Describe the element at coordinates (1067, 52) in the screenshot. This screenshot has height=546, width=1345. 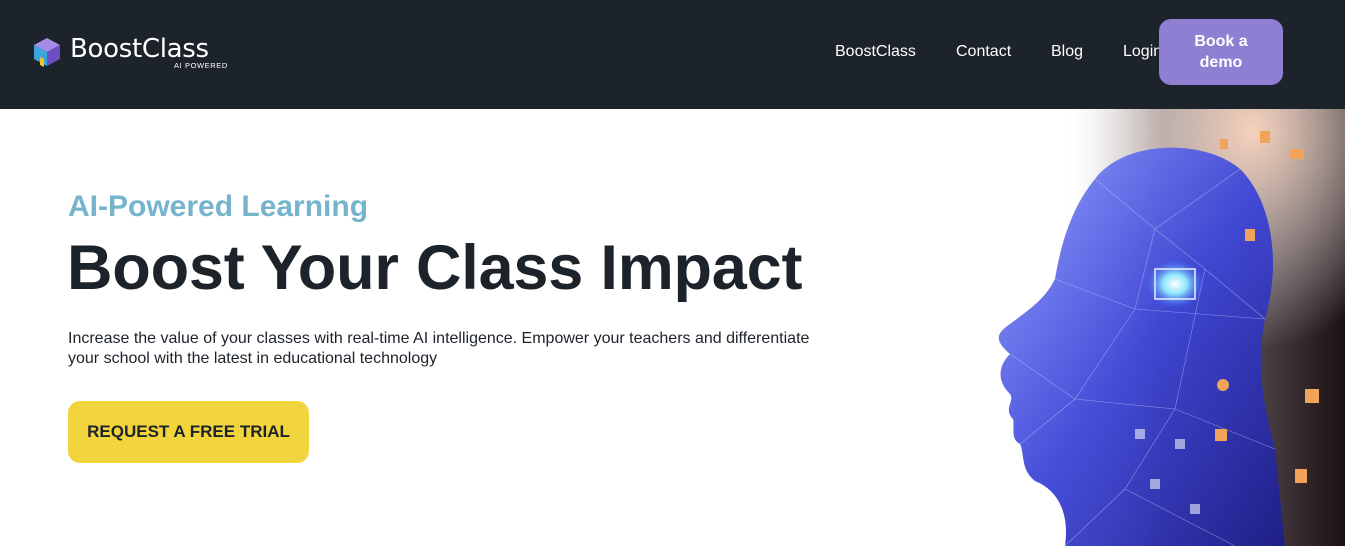
I see `nav-link-blog: Blog` at that location.